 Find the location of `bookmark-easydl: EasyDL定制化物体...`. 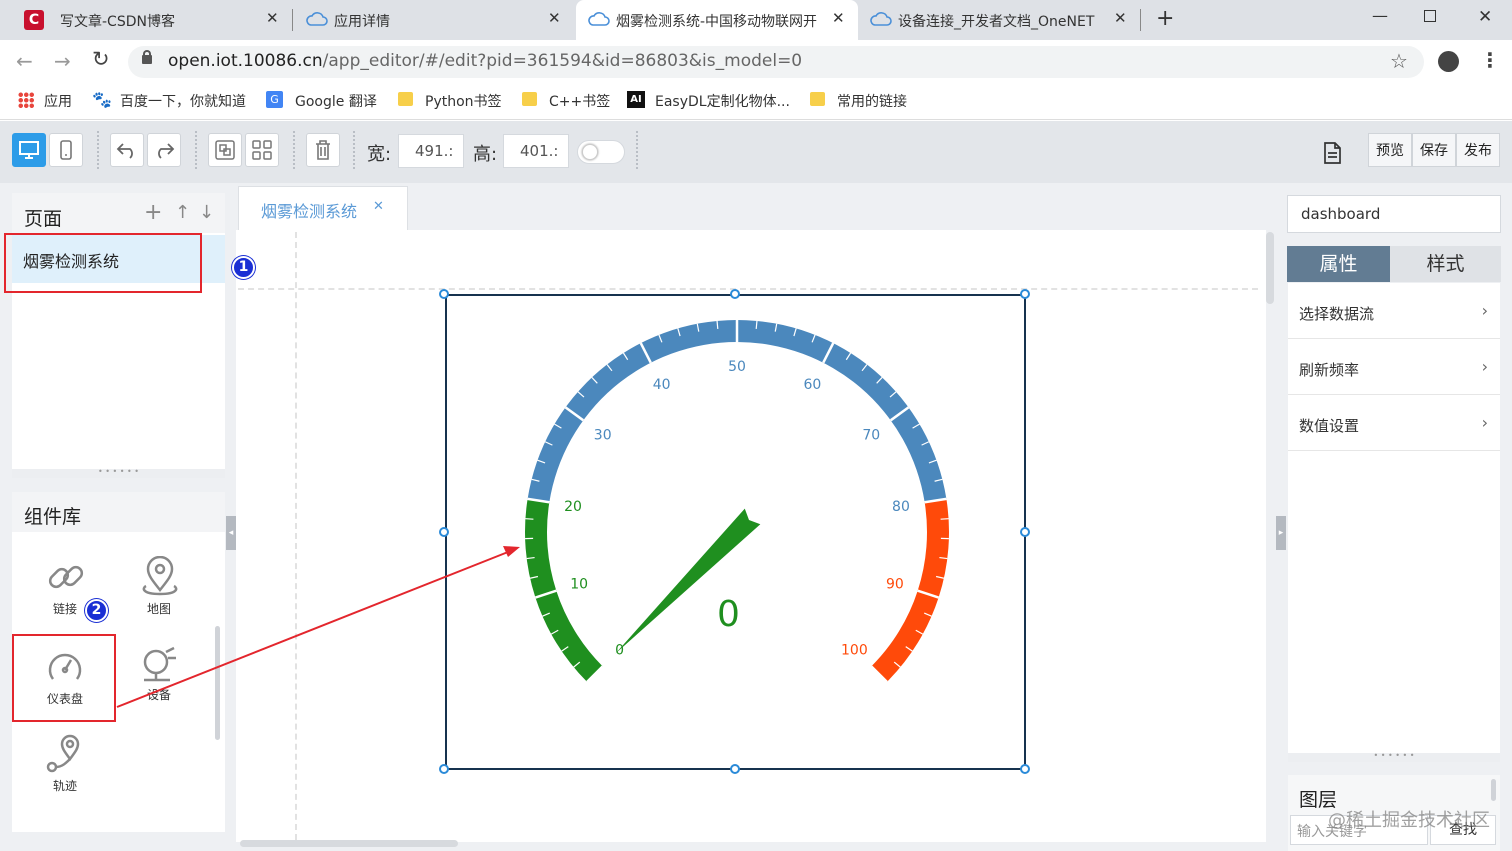

bookmark-easydl: EasyDL定制化物体... is located at coordinates (722, 101).